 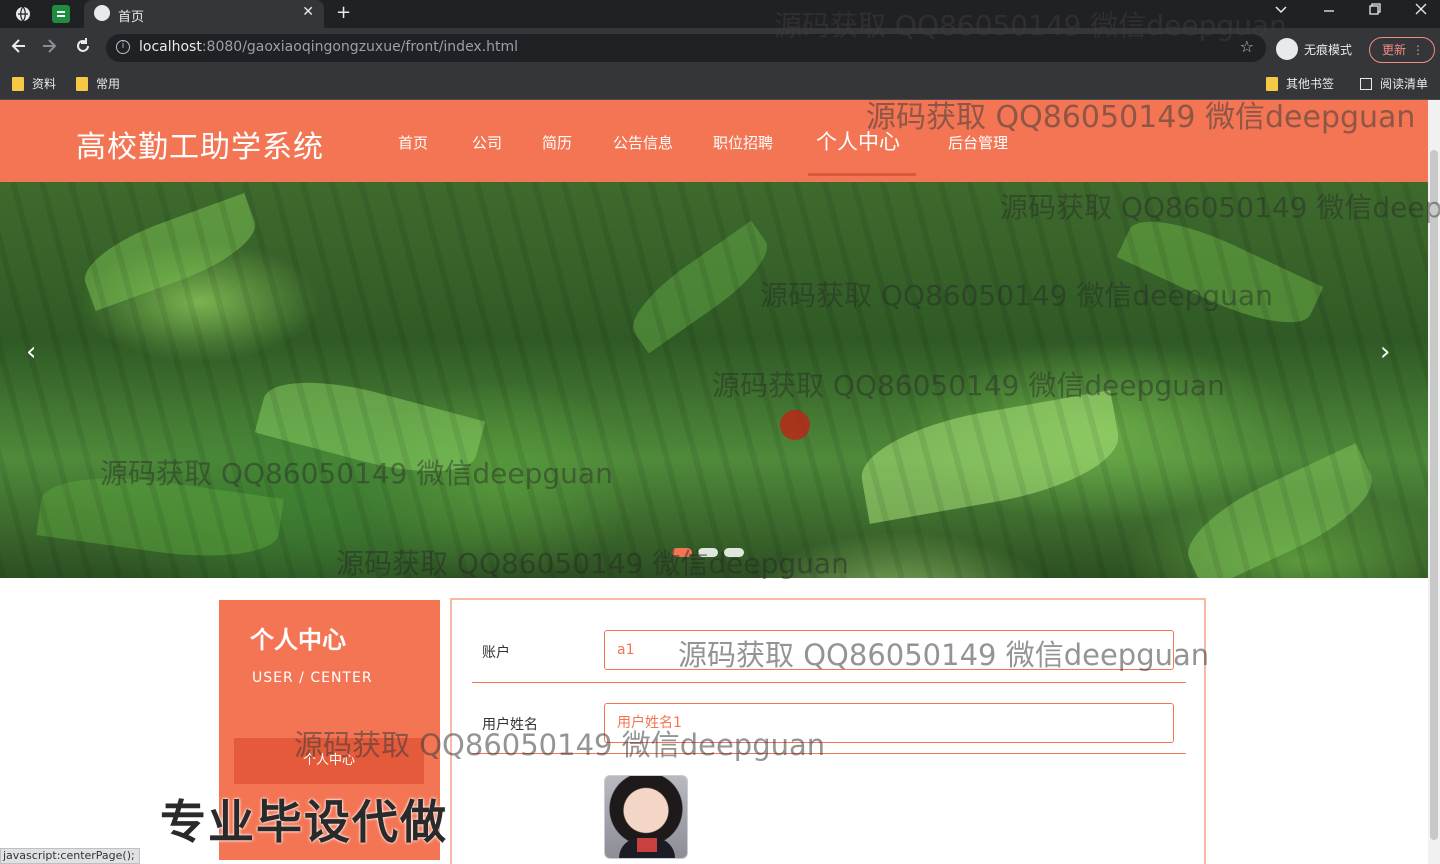 I want to click on close-icon: ✕, so click(x=308, y=12).